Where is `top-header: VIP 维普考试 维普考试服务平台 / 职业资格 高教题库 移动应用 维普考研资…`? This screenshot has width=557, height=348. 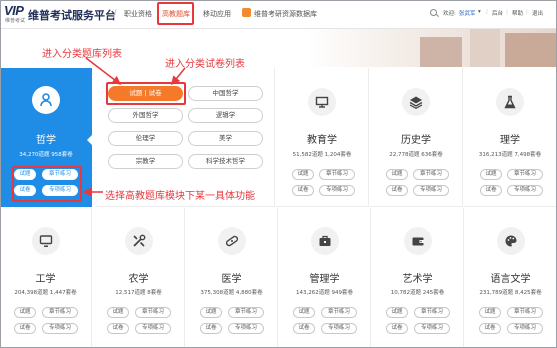
top-header: VIP 维普考试 维普考试服务平台 / 职业资格 高教题库 移动应用 维普考研资… is located at coordinates (278, 14).